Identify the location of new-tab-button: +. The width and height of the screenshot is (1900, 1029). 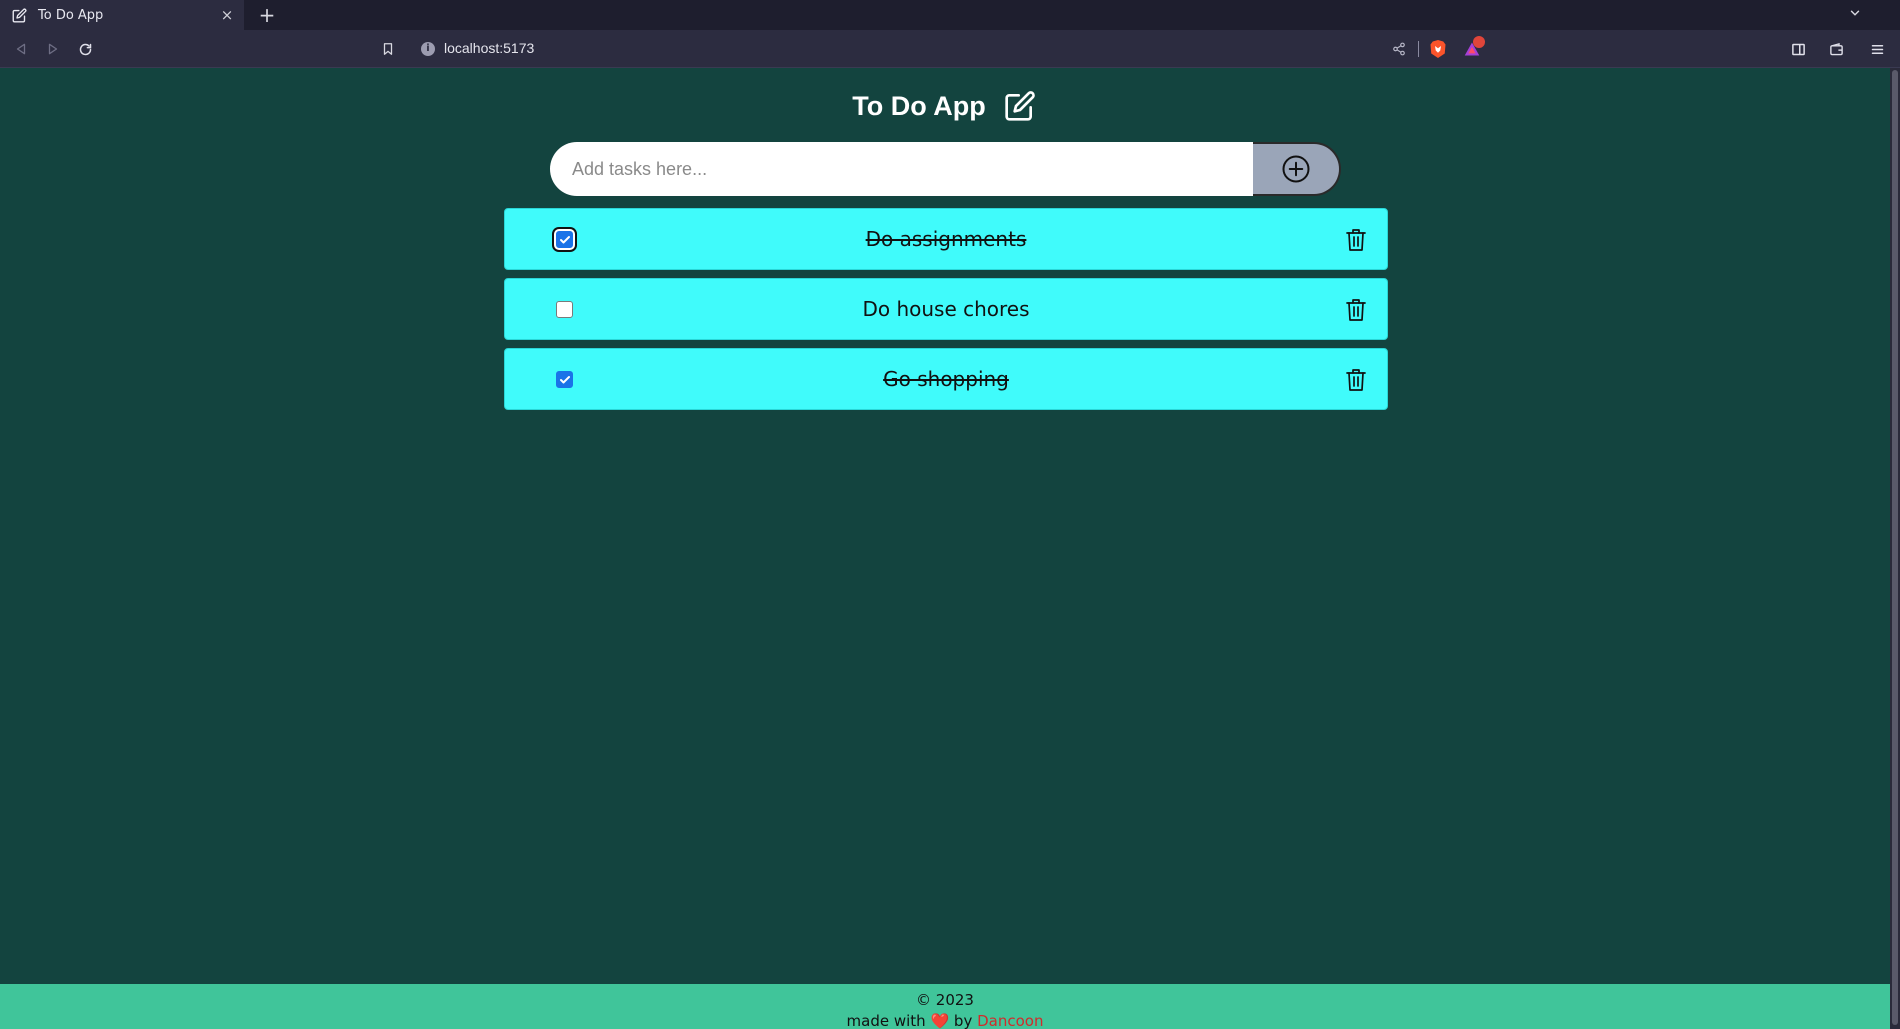
(267, 15).